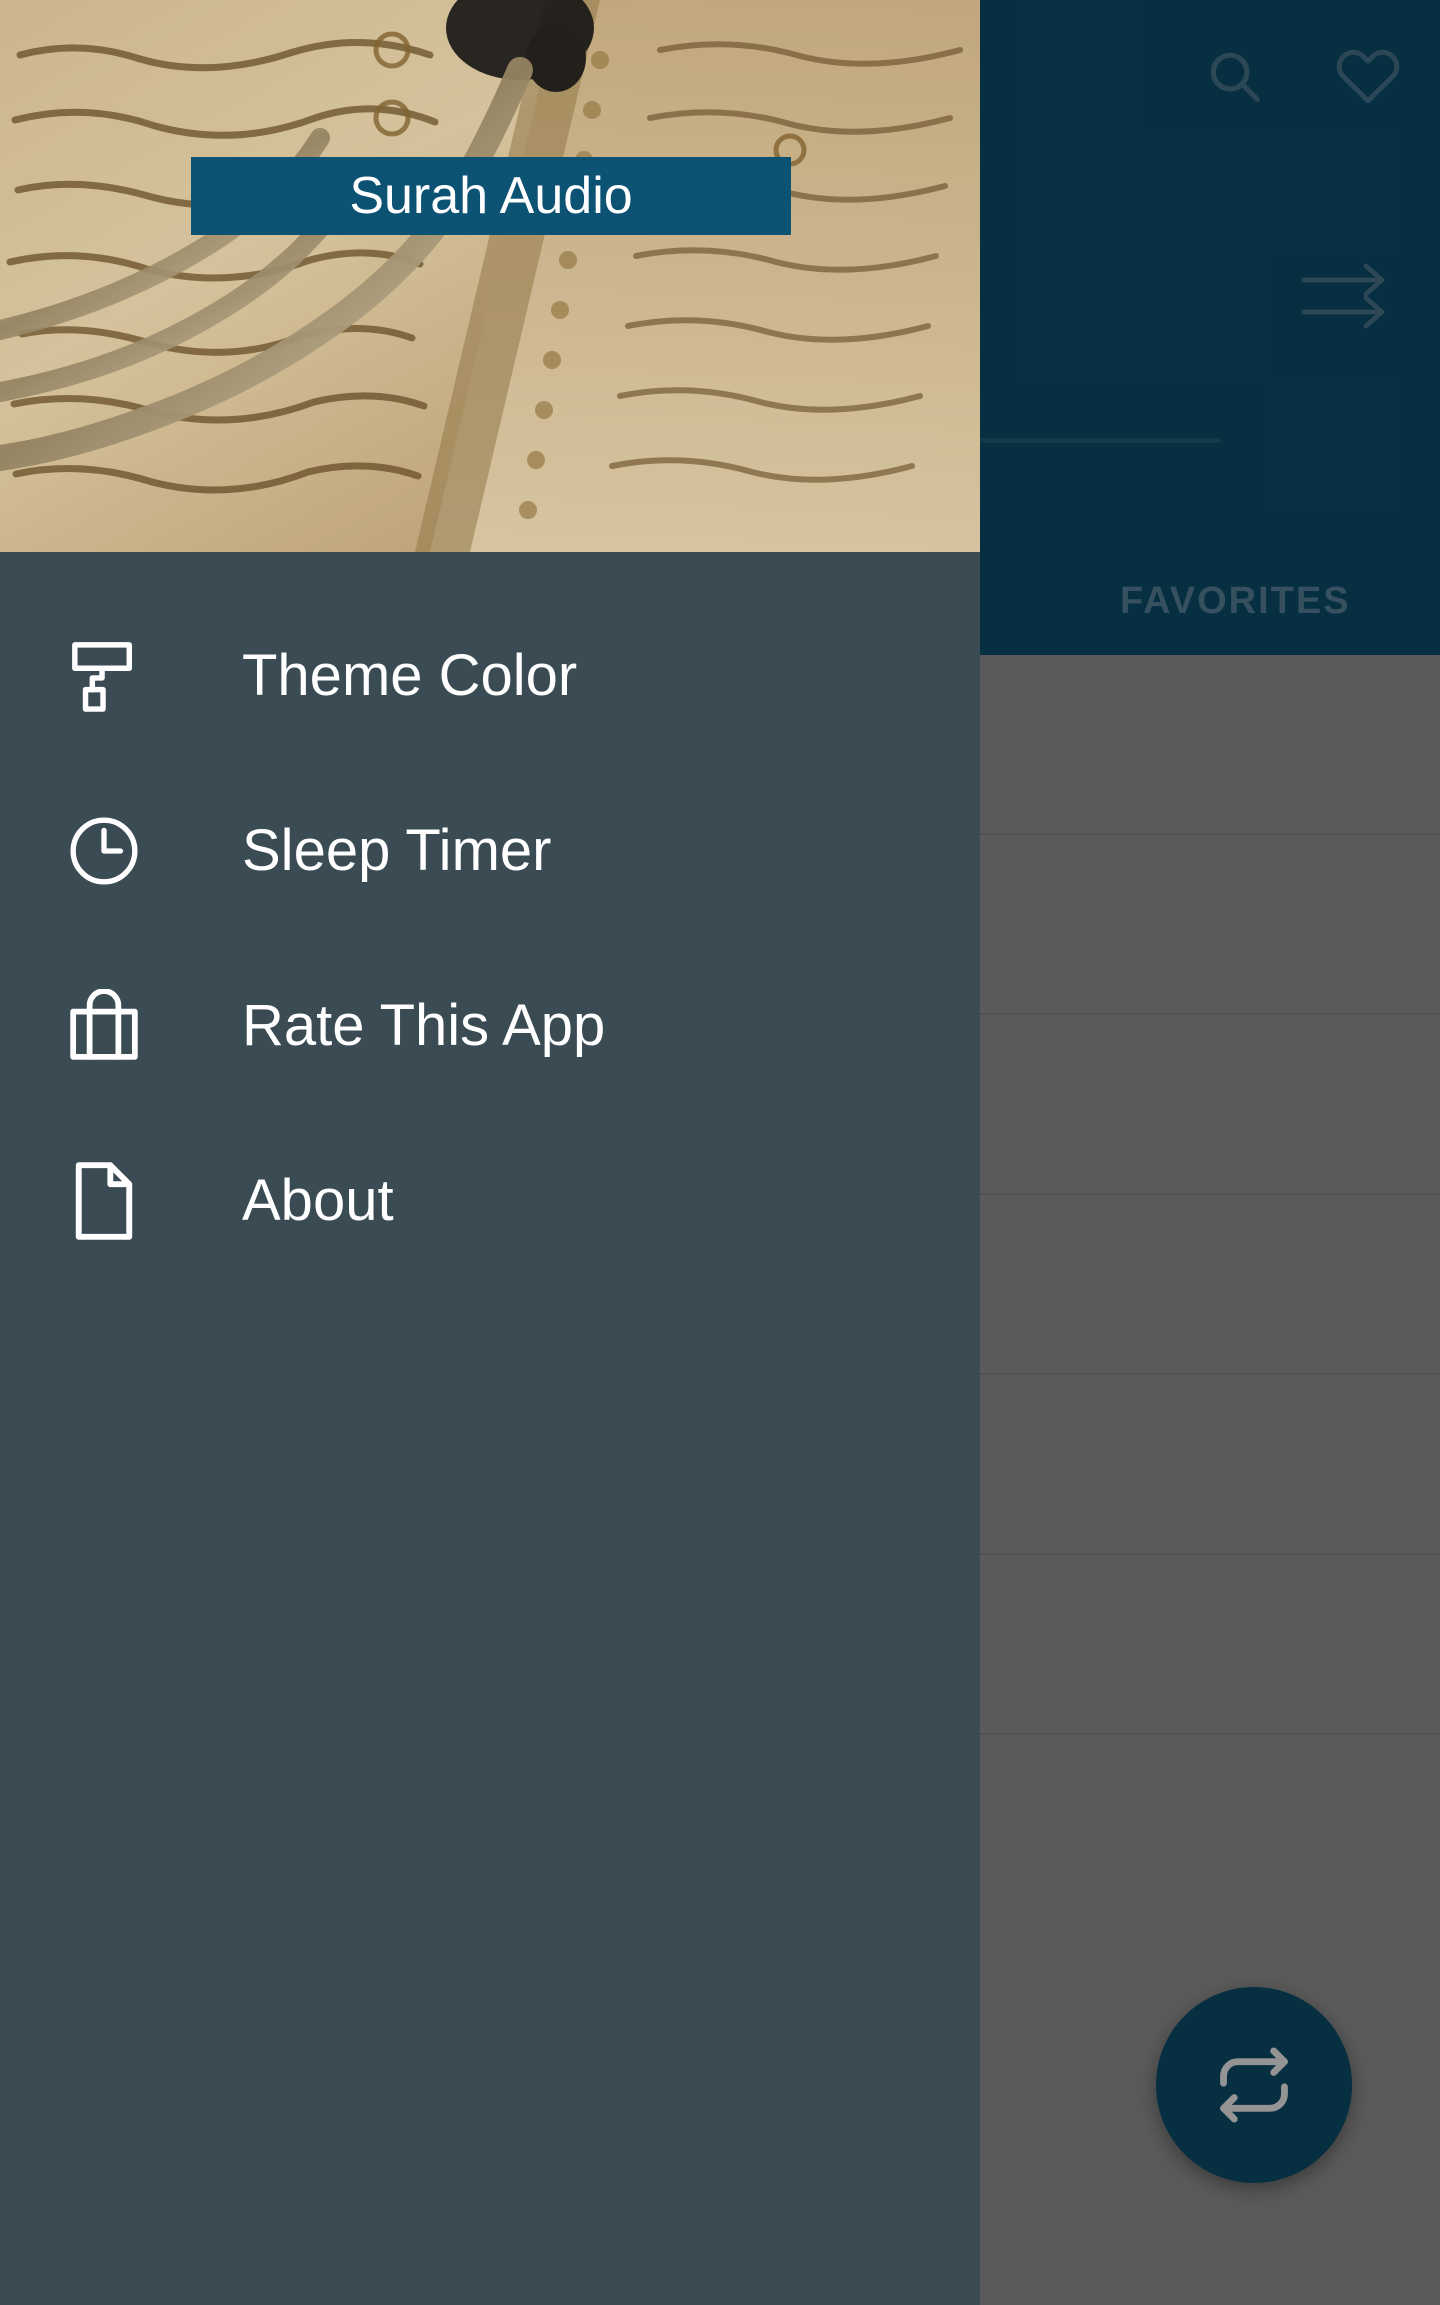  I want to click on drawer-title-chip: Surah Audio, so click(491, 196).